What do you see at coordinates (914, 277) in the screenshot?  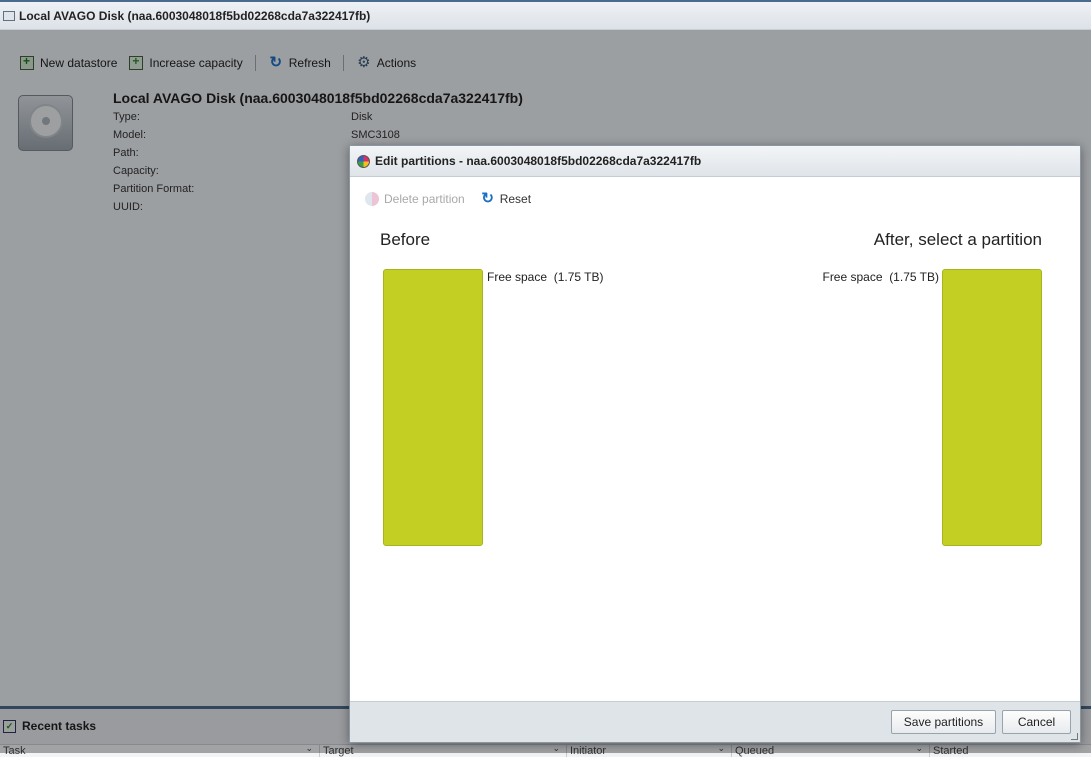 I see `after-partition-size: (1.75 TB)` at bounding box center [914, 277].